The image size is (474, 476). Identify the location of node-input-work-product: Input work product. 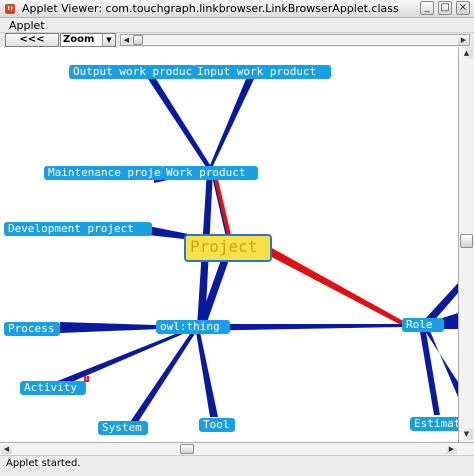
(262, 72).